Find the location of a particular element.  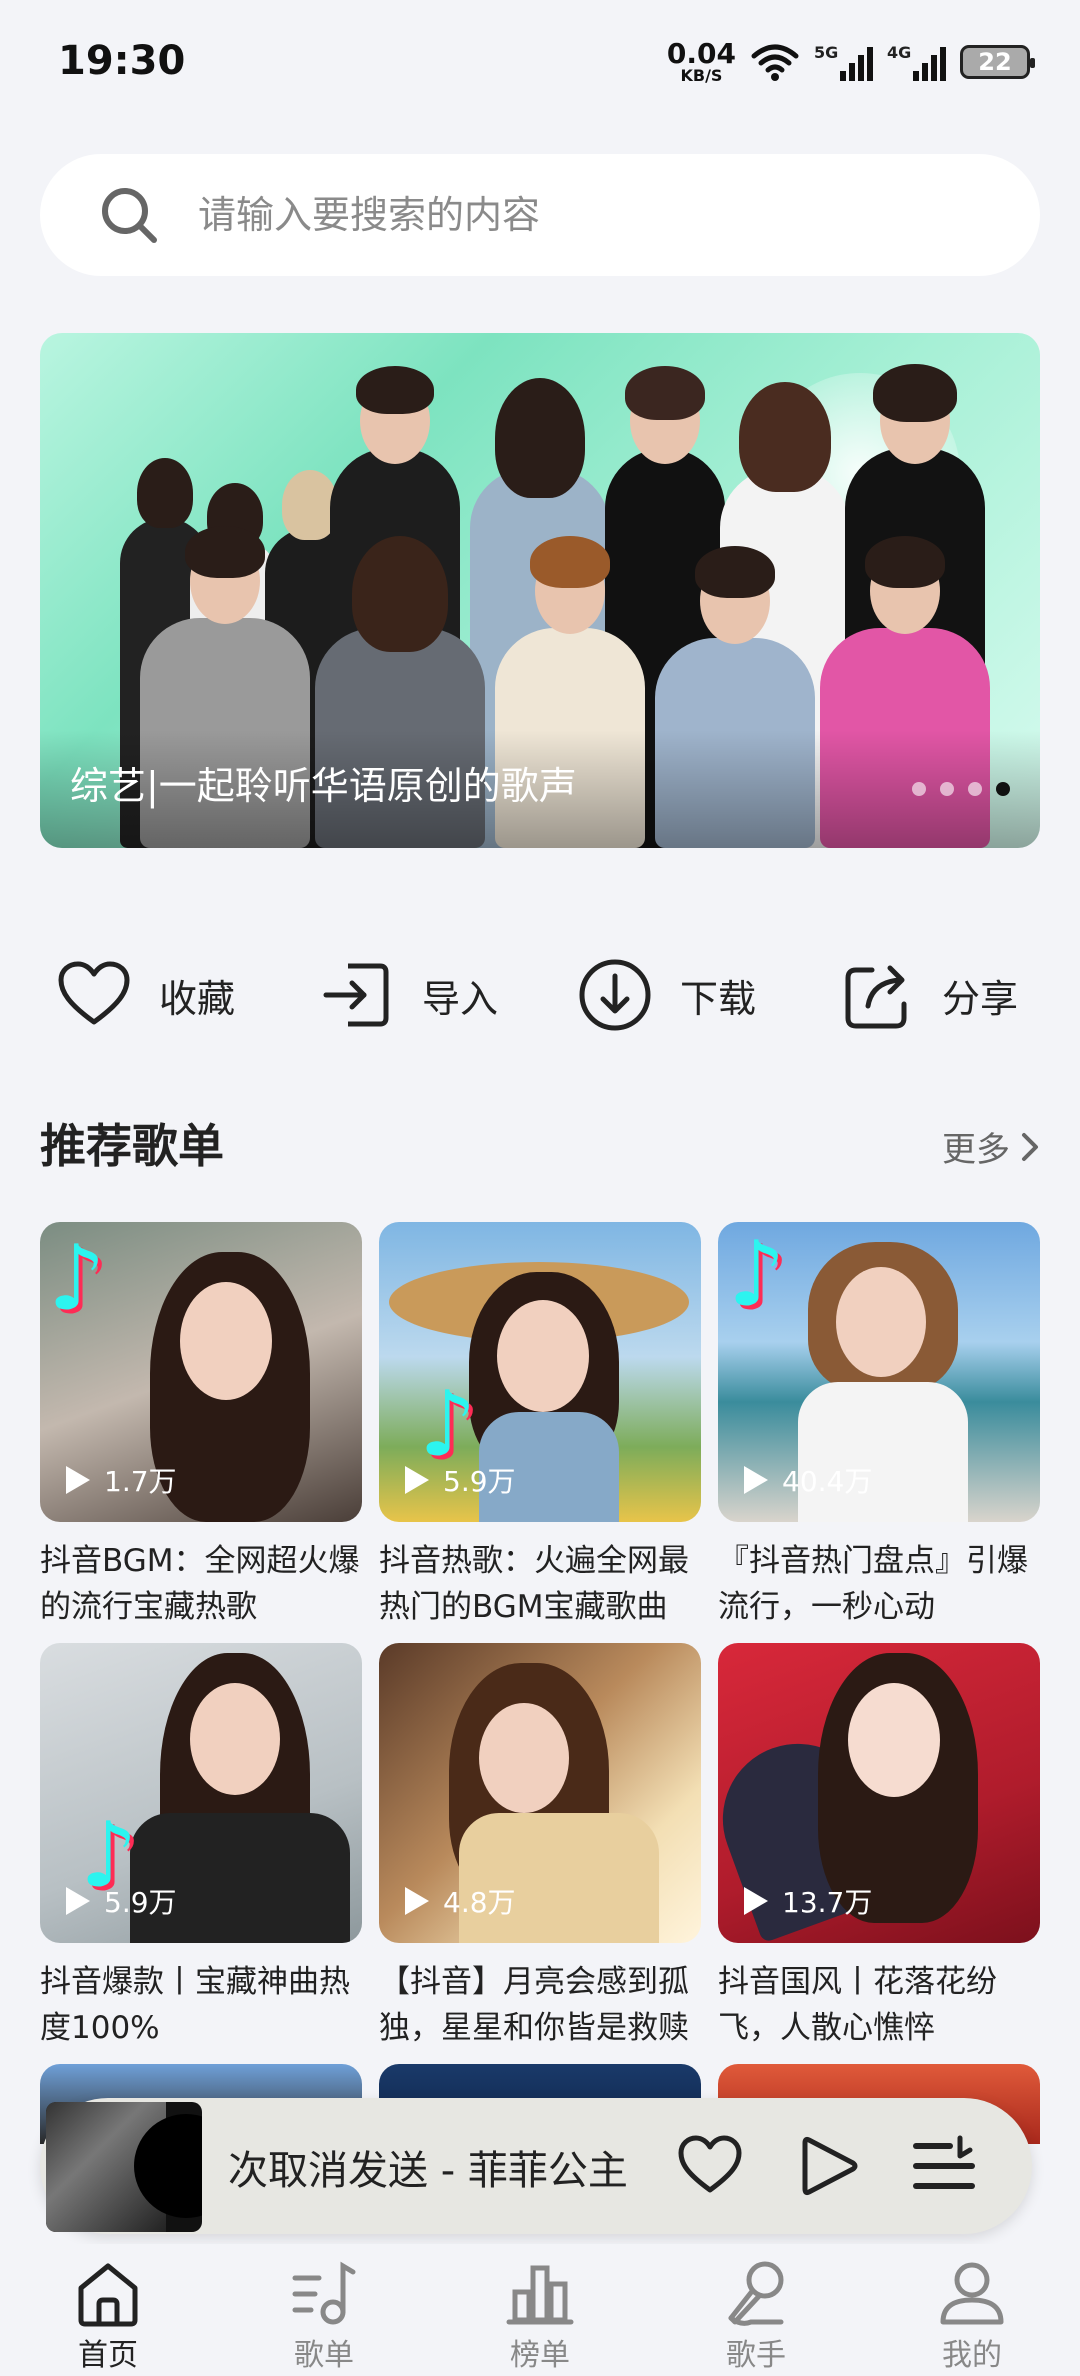

wifi-icon is located at coordinates (775, 62).